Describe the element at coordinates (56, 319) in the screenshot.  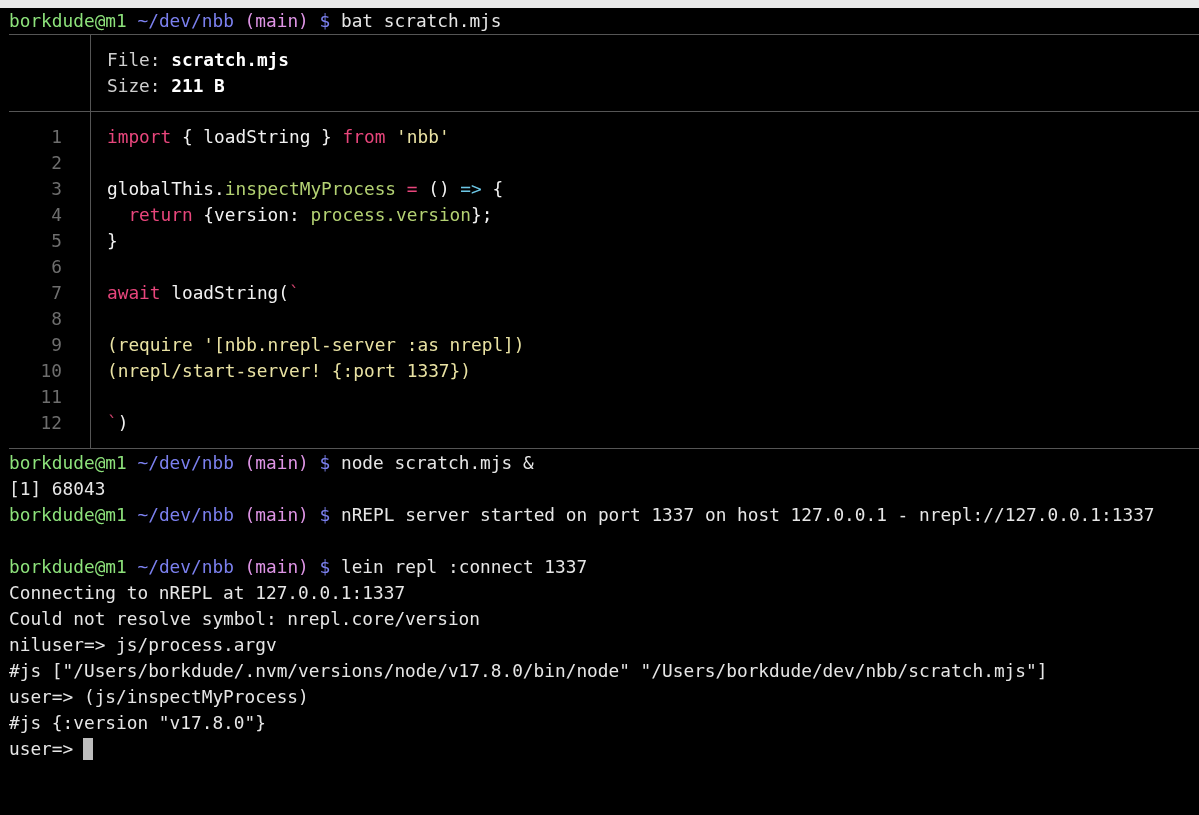
I see `line-number: 8` at that location.